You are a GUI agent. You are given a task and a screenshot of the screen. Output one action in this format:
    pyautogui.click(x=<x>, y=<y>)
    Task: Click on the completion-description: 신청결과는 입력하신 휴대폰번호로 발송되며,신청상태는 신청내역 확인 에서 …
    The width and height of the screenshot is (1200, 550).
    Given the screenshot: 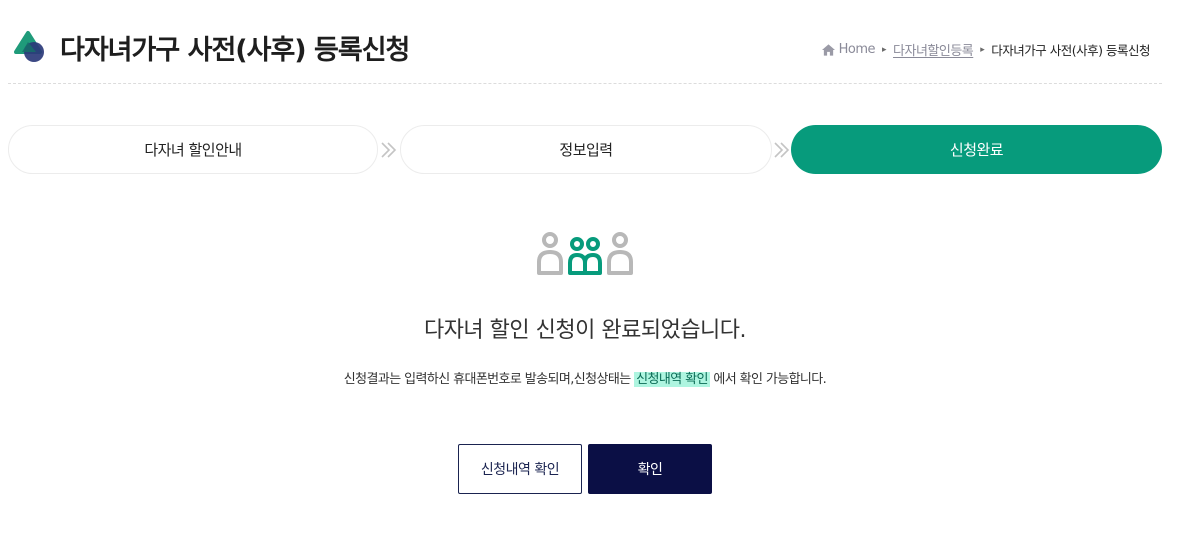 What is the action you would take?
    pyautogui.click(x=585, y=377)
    